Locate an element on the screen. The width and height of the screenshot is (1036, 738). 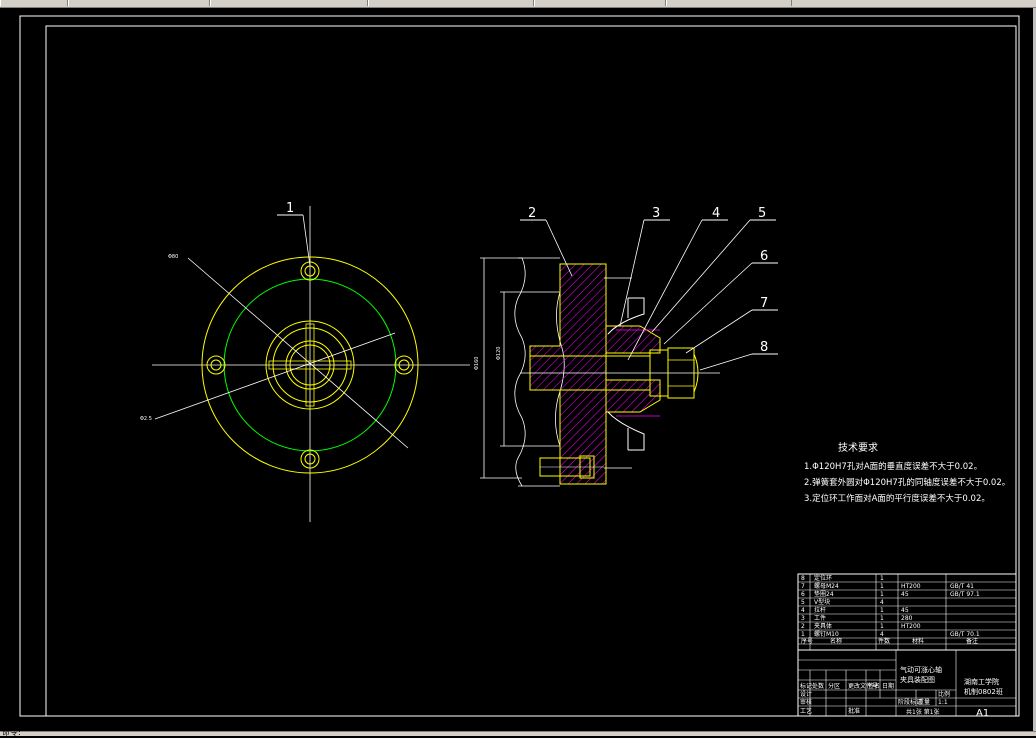
tech-req-title: 技术要求 is located at coordinates (858, 447).